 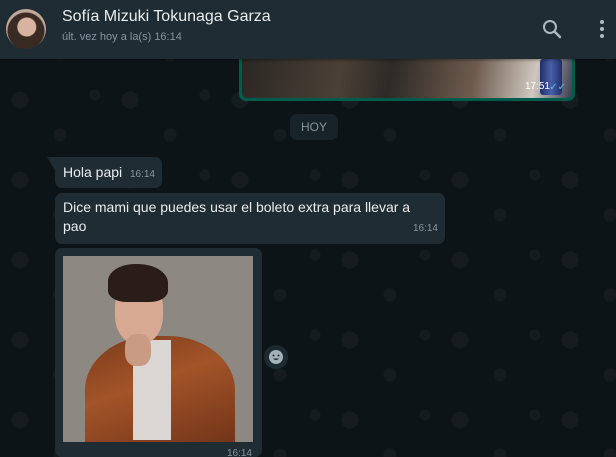 I want to click on date-divider: HOY, so click(x=314, y=127).